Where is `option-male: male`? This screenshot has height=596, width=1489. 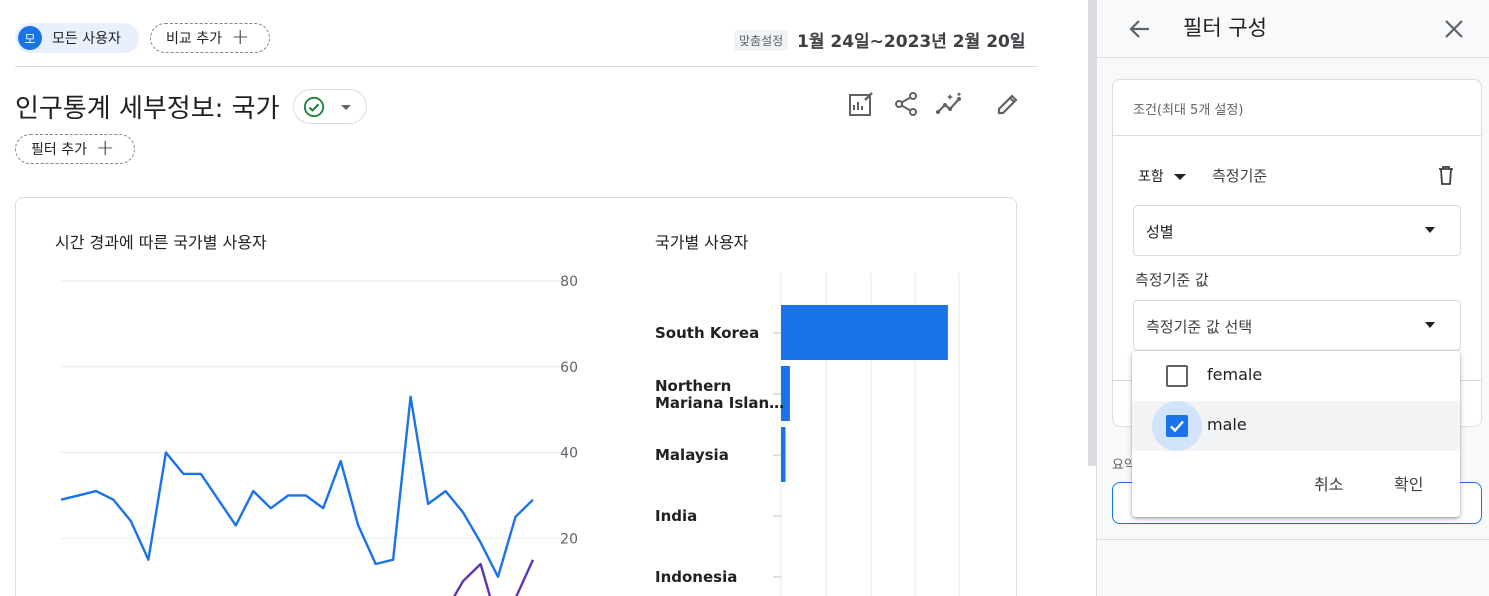
option-male: male is located at coordinates (1296, 426).